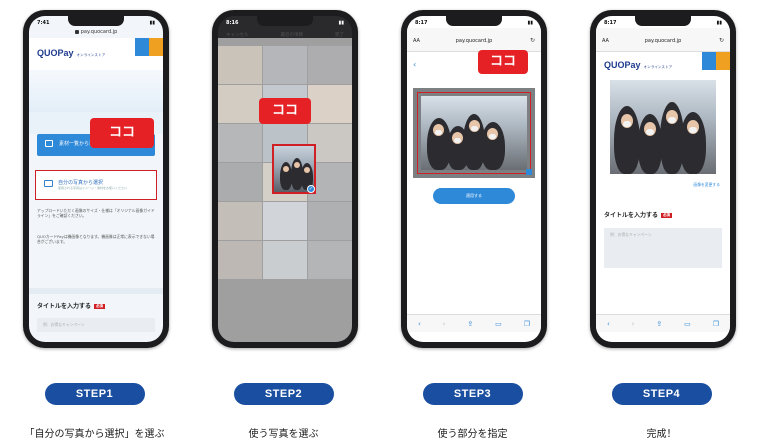  I want to click on resize-handle, so click(529, 172).